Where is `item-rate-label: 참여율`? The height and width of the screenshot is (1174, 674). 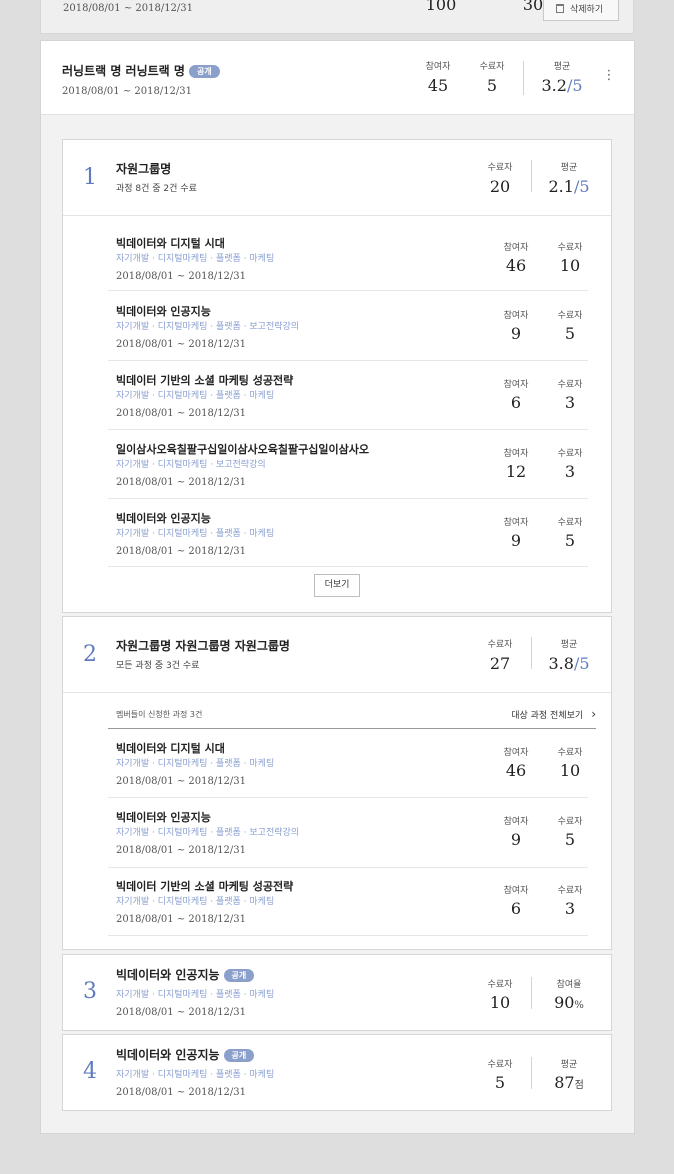 item-rate-label: 참여율 is located at coordinates (569, 985).